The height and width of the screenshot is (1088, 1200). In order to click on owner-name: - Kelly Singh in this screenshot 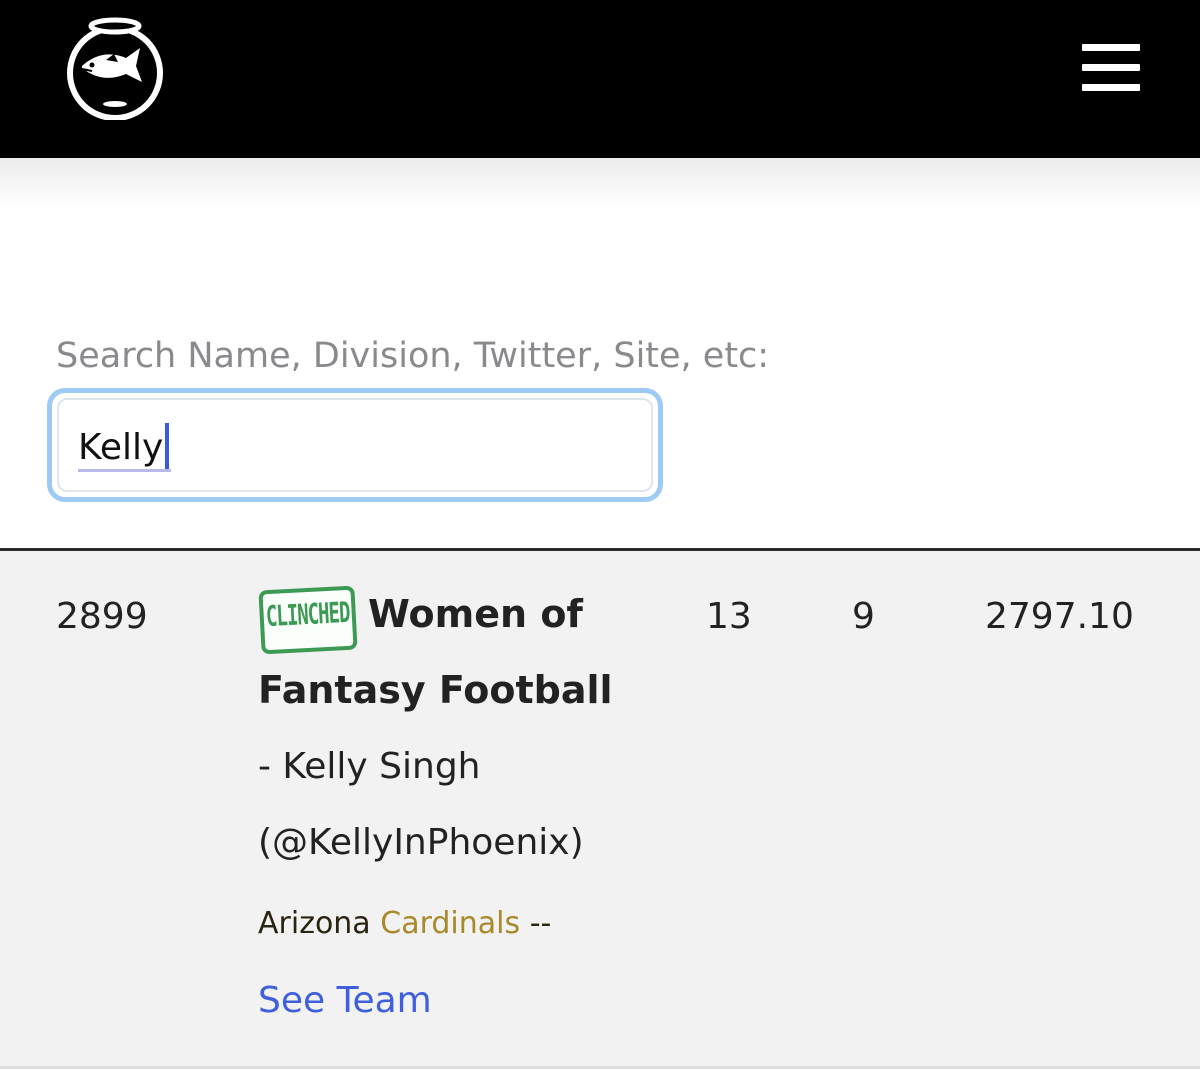, I will do `click(369, 766)`.